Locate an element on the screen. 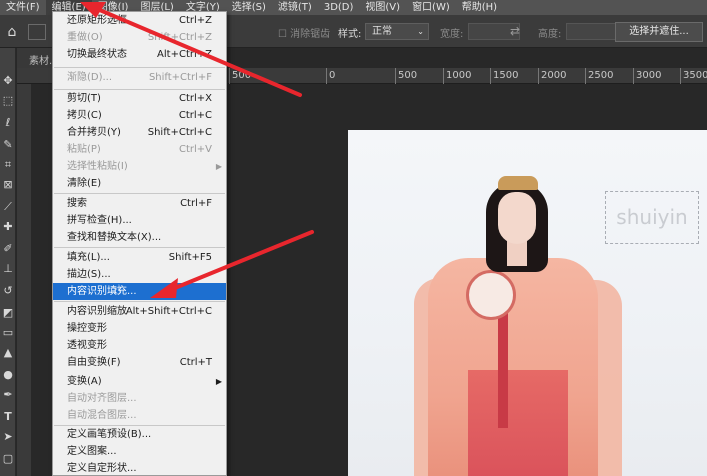  blur-tool-icon: ▲ is located at coordinates (8, 353).